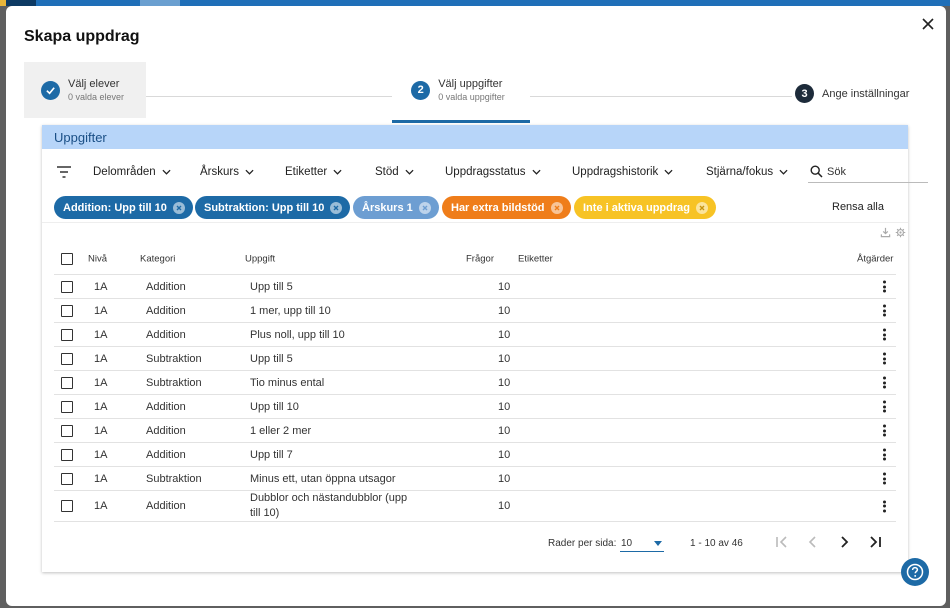  I want to click on chip-label: Årskurs 1, so click(387, 207).